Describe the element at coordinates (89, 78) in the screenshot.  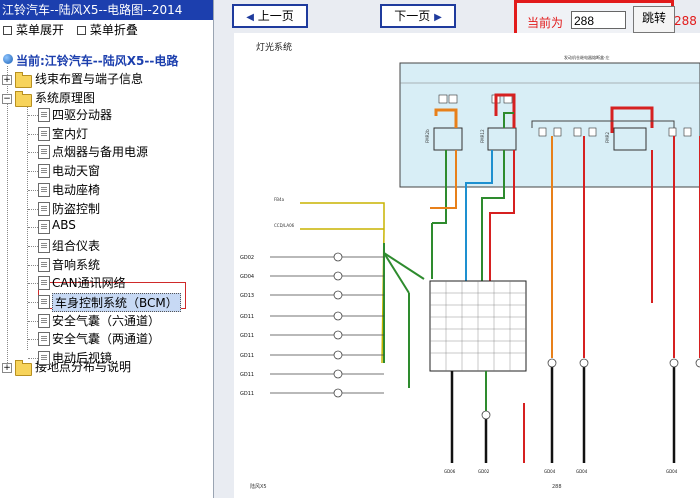
I see `tree-folder-wiring: 线束布置与端子信息` at that location.